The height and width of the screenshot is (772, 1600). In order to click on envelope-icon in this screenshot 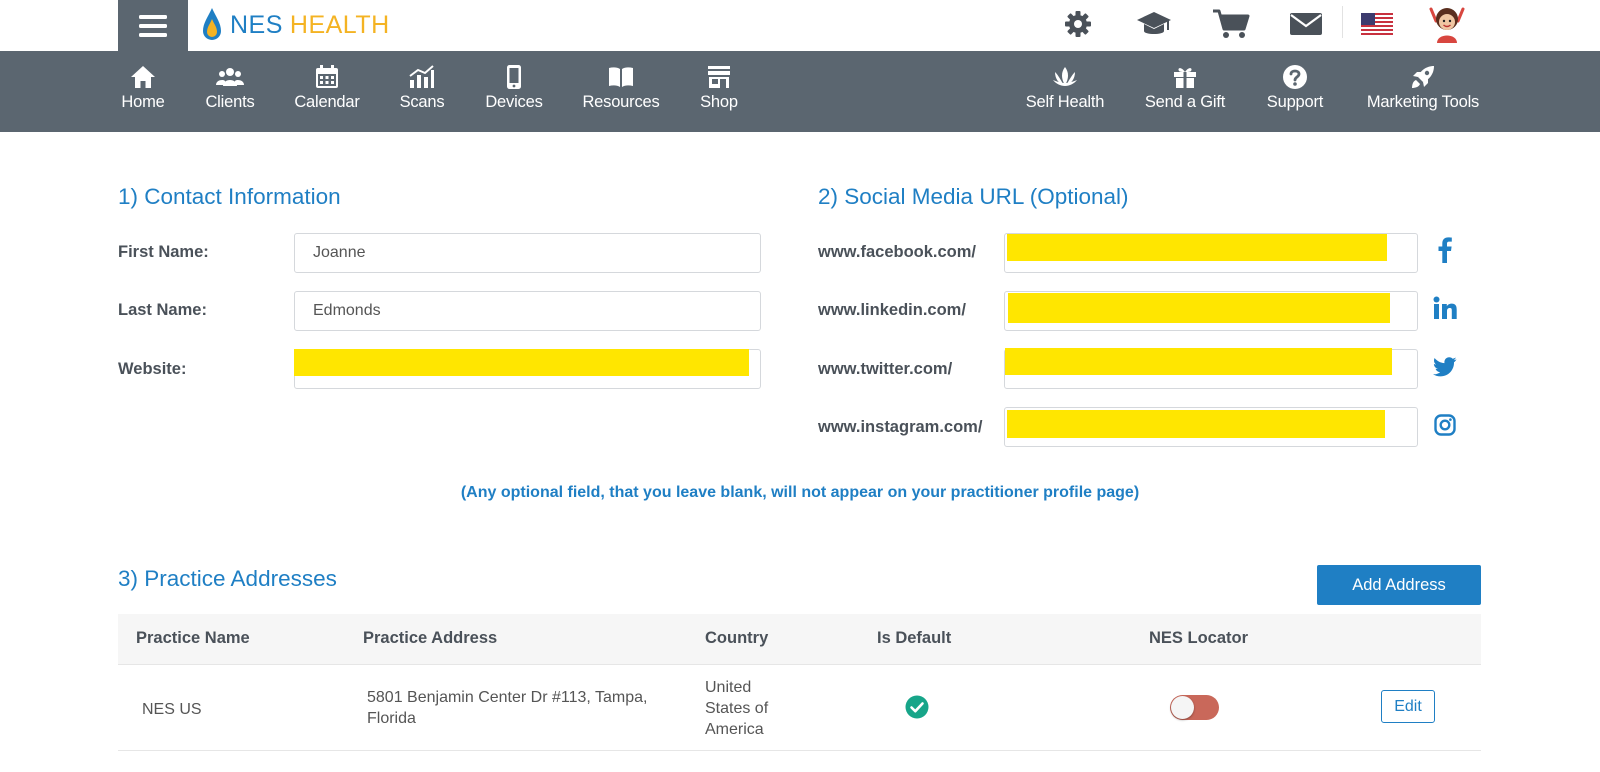, I will do `click(1306, 24)`.